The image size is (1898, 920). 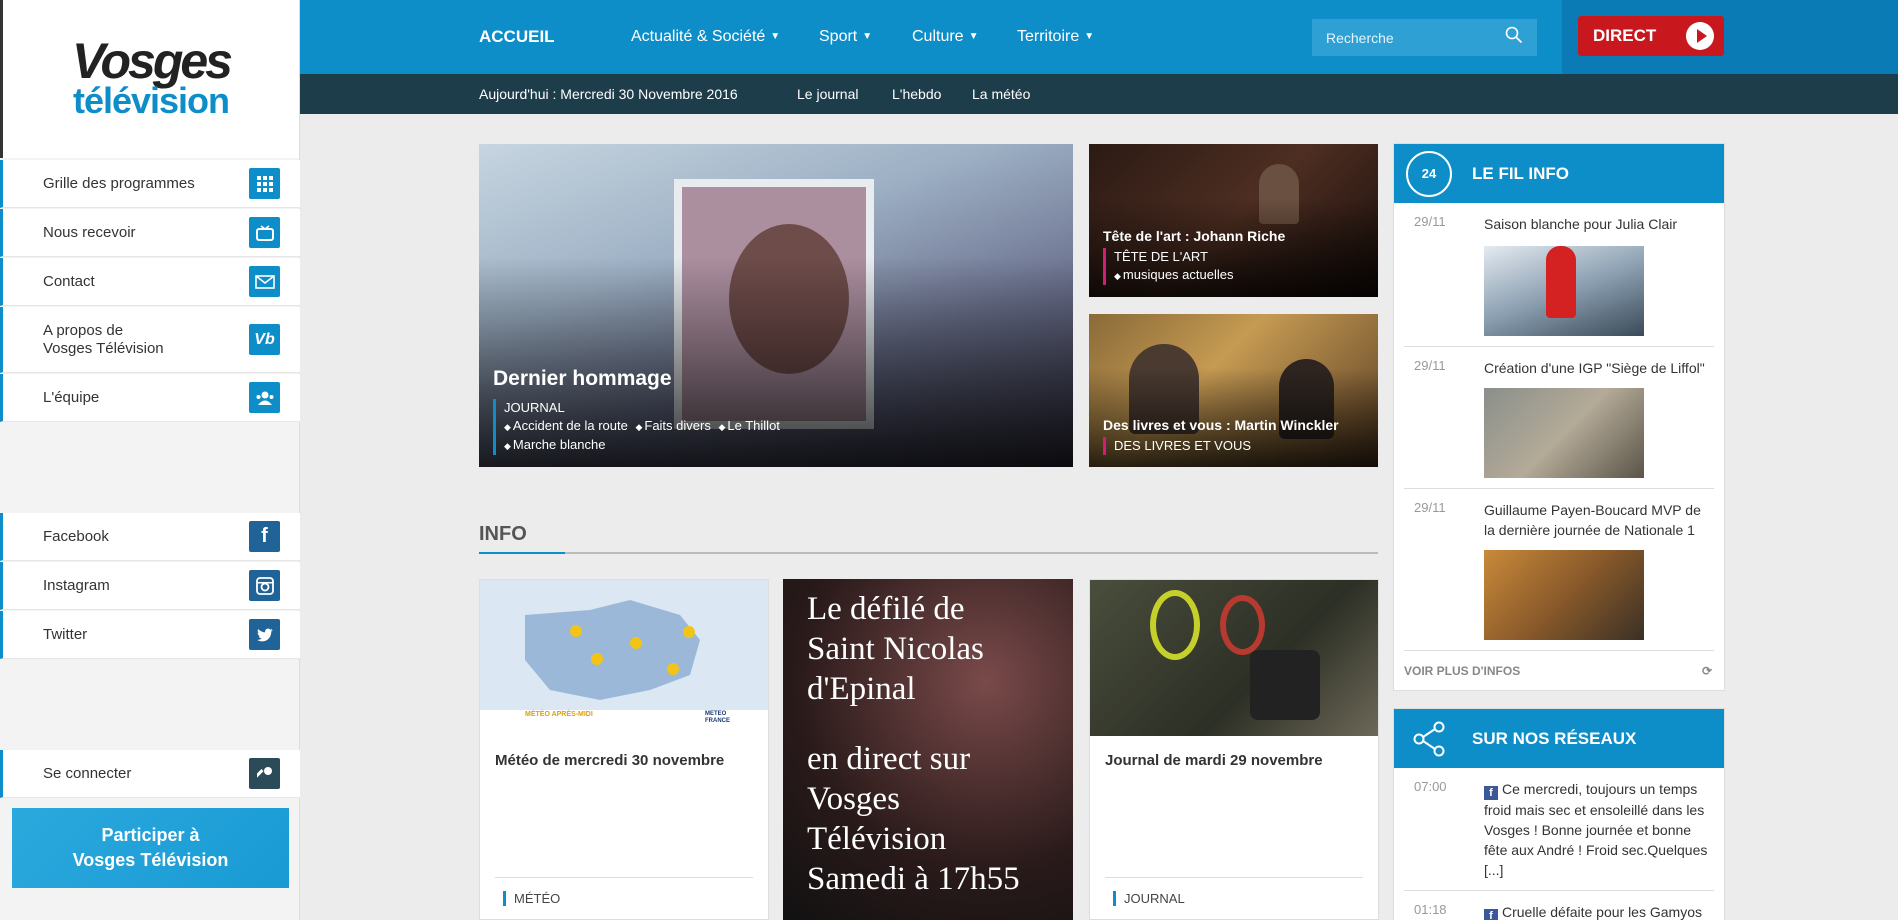 I want to click on participate-button: Participer à Vosges Télévision, so click(x=150, y=848).